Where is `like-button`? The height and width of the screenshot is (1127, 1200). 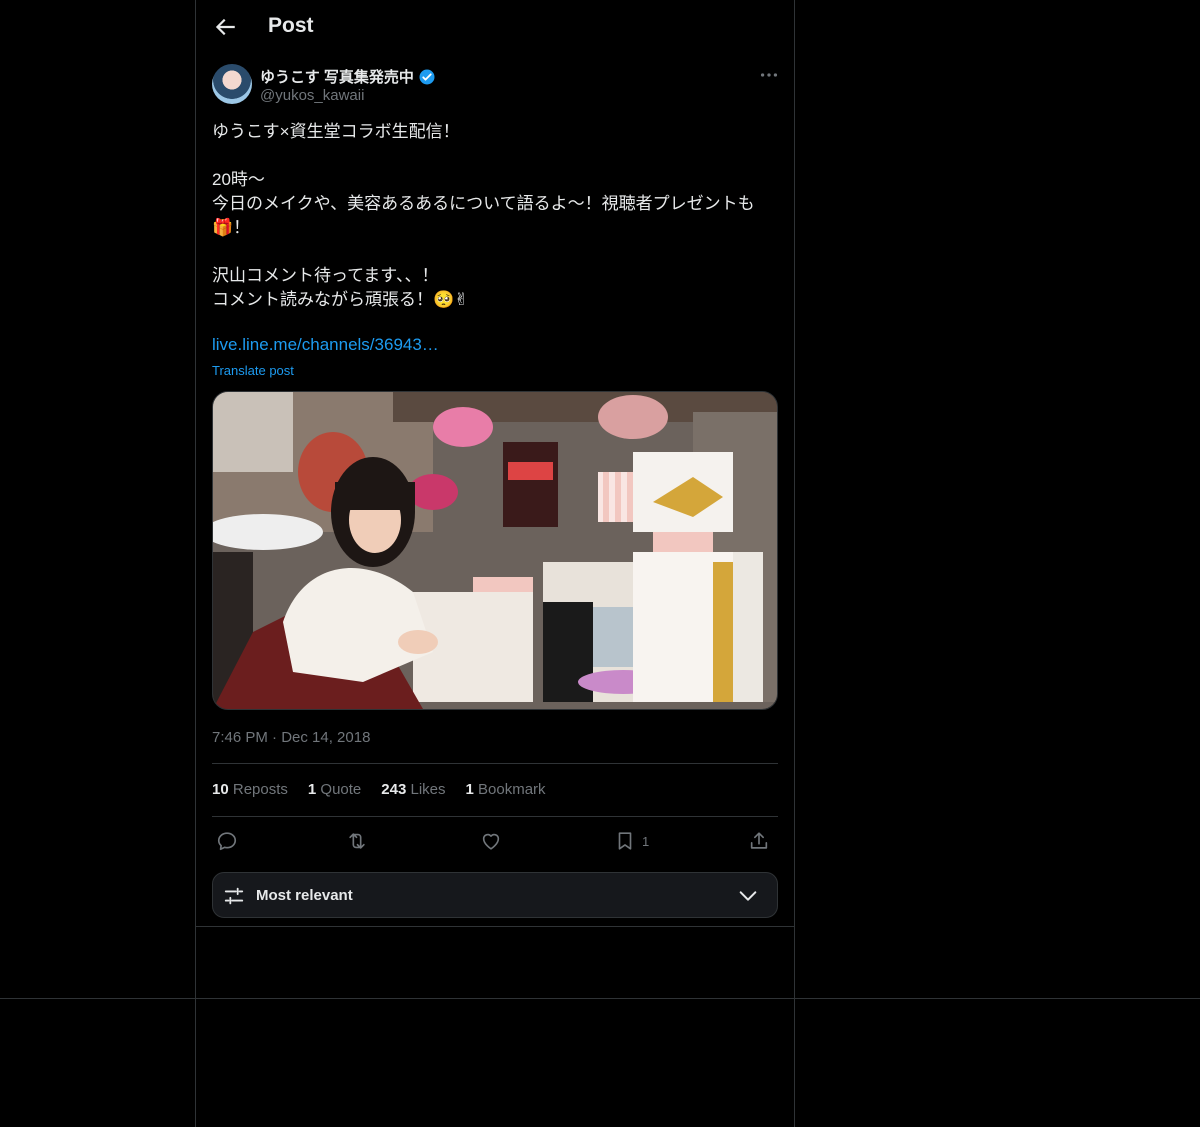 like-button is located at coordinates (491, 841).